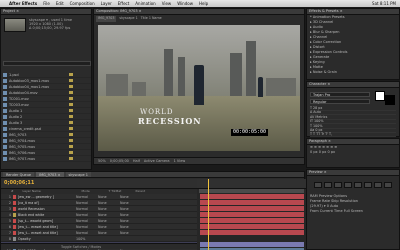  Describe the element at coordinates (23, 3) in the screenshot. I see `menu-app: After Effects` at that location.